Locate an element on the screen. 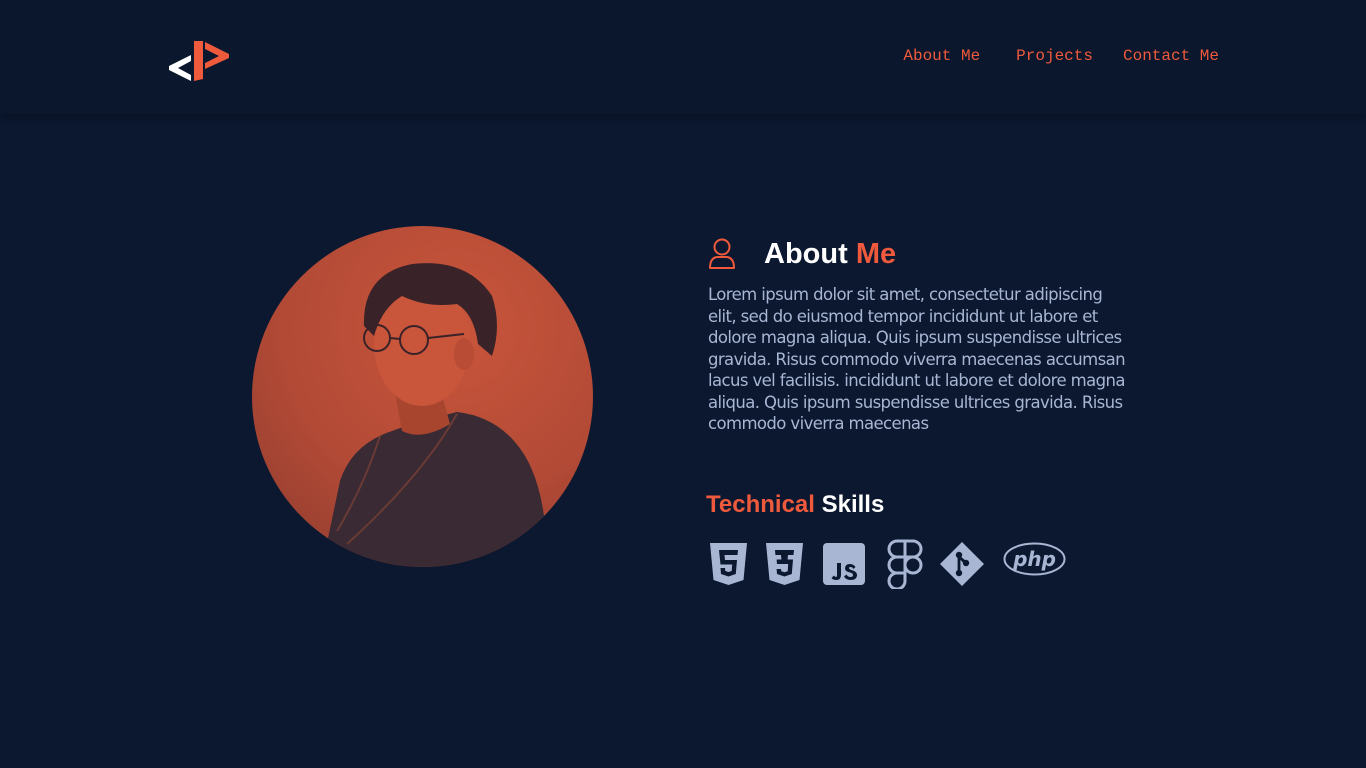  skills-title-accent: Technical is located at coordinates (760, 504).